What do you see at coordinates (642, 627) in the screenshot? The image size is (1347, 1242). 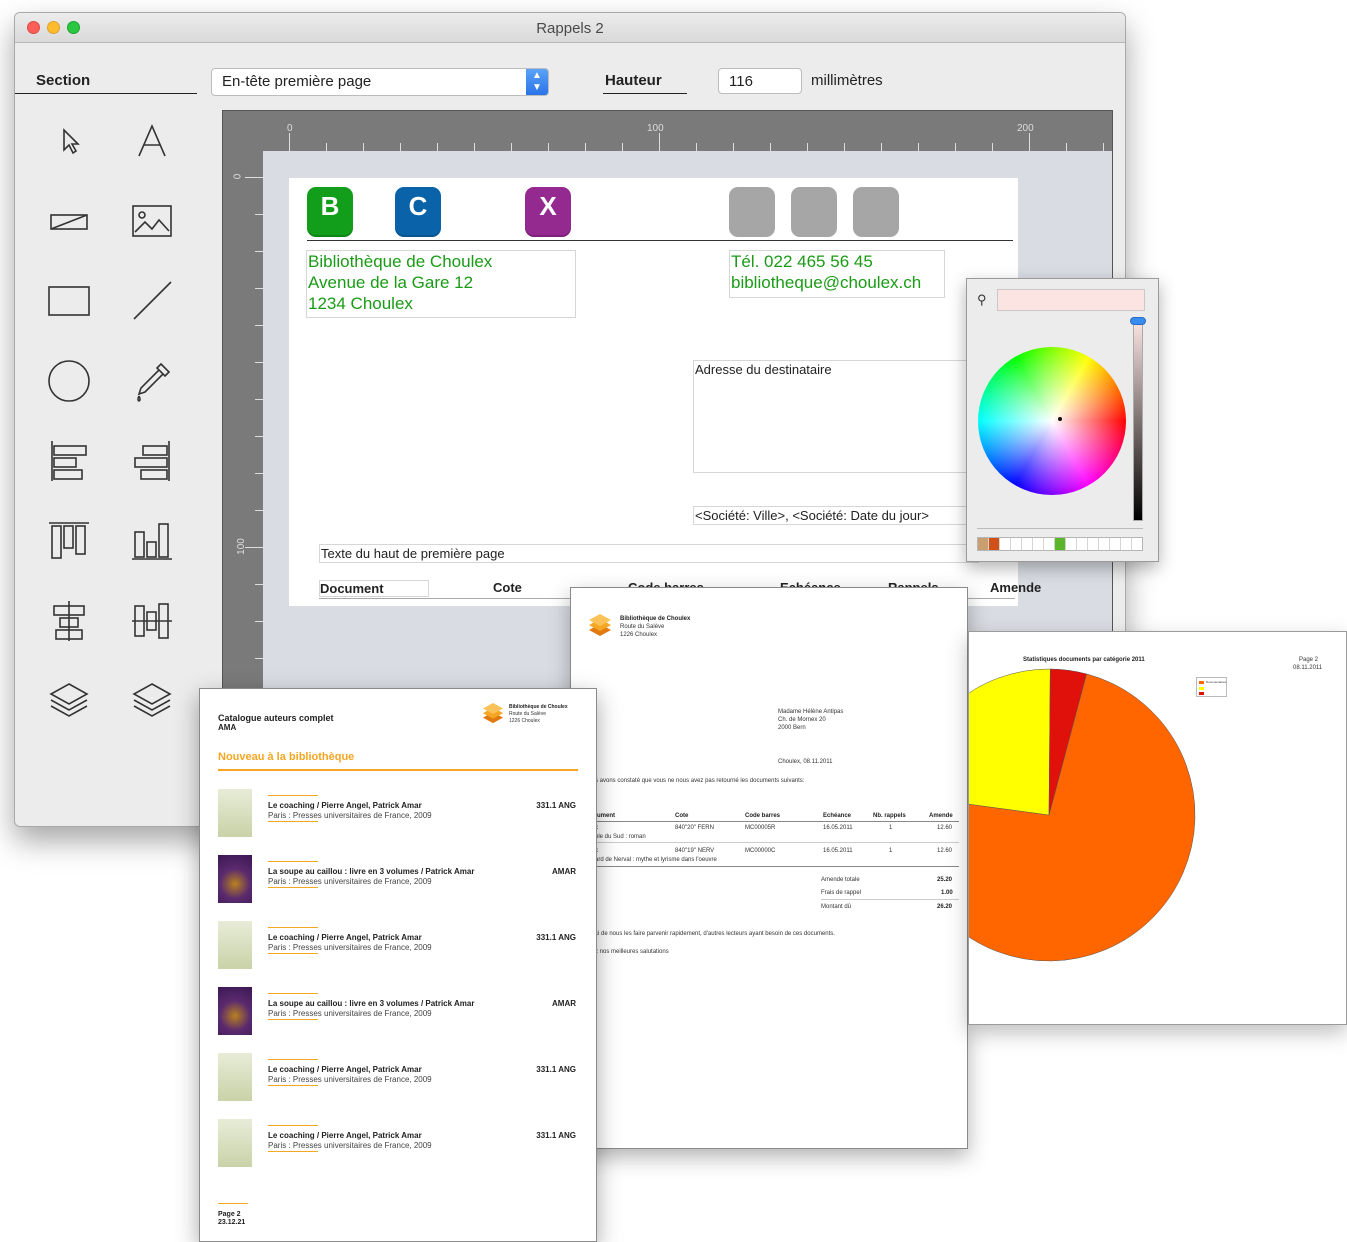 I see `letter-org-street: Route du Salève` at bounding box center [642, 627].